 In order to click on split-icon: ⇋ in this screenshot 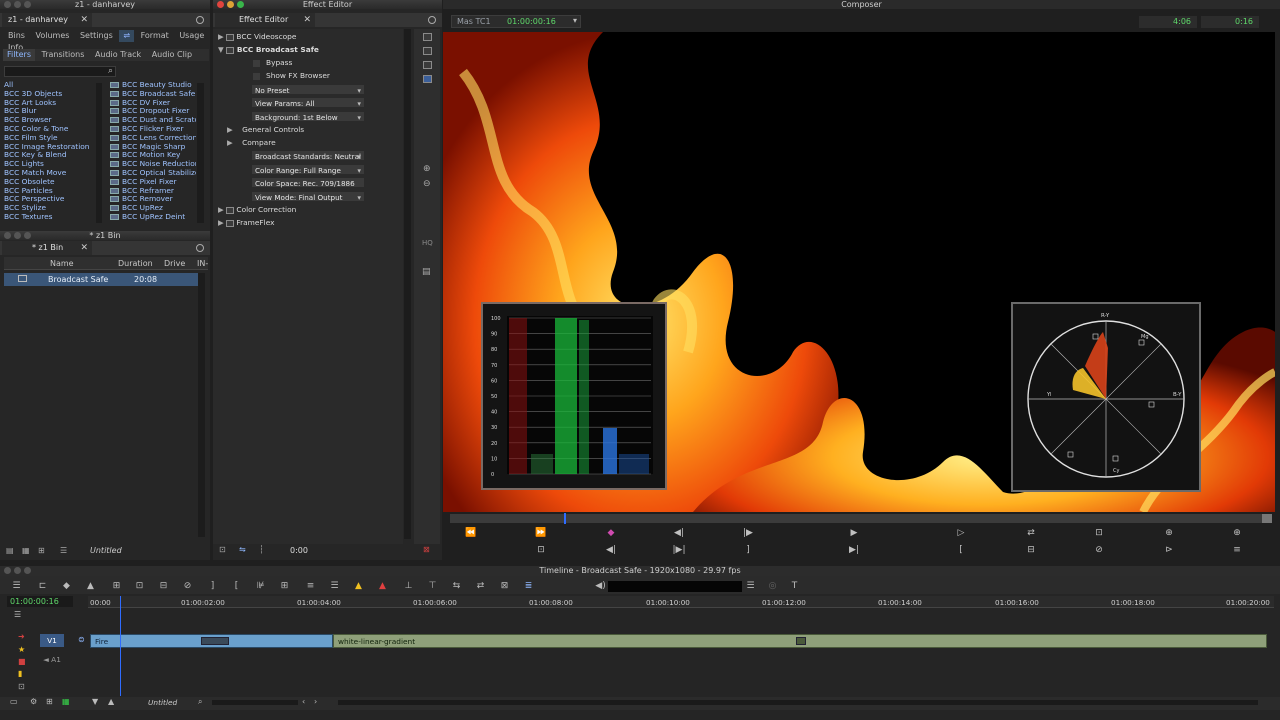, I will do `click(242, 549)`.